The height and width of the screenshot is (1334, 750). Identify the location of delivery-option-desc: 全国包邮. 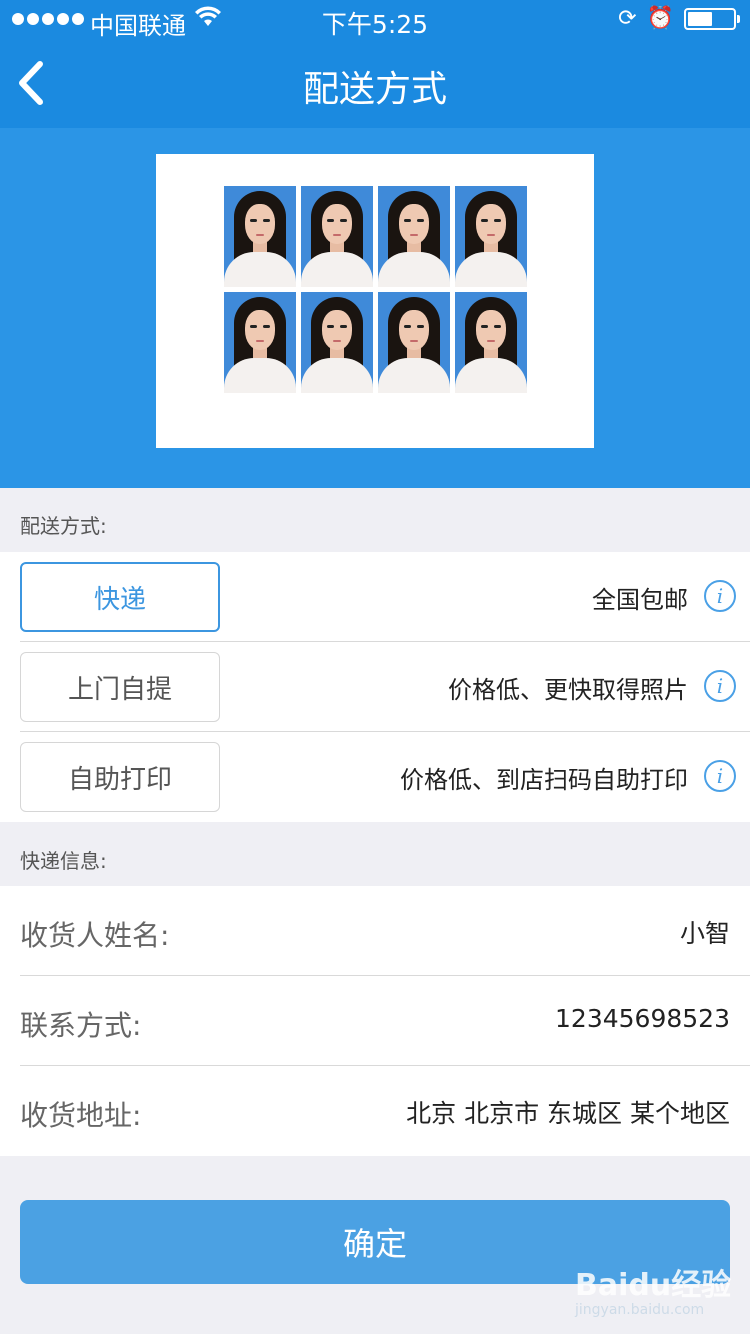
(640, 600).